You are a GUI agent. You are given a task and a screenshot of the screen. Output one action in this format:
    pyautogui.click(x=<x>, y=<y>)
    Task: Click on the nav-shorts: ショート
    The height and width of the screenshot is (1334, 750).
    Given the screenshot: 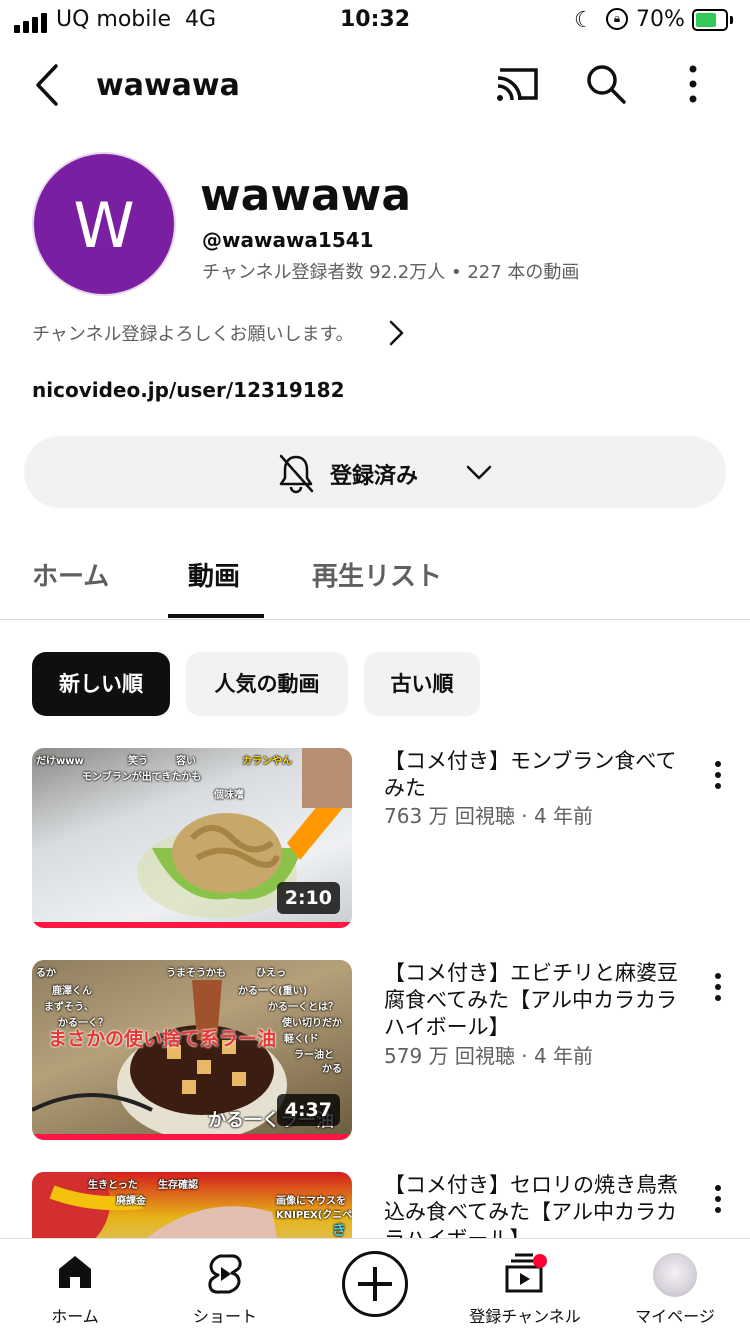 What is the action you would take?
    pyautogui.click(x=225, y=1286)
    